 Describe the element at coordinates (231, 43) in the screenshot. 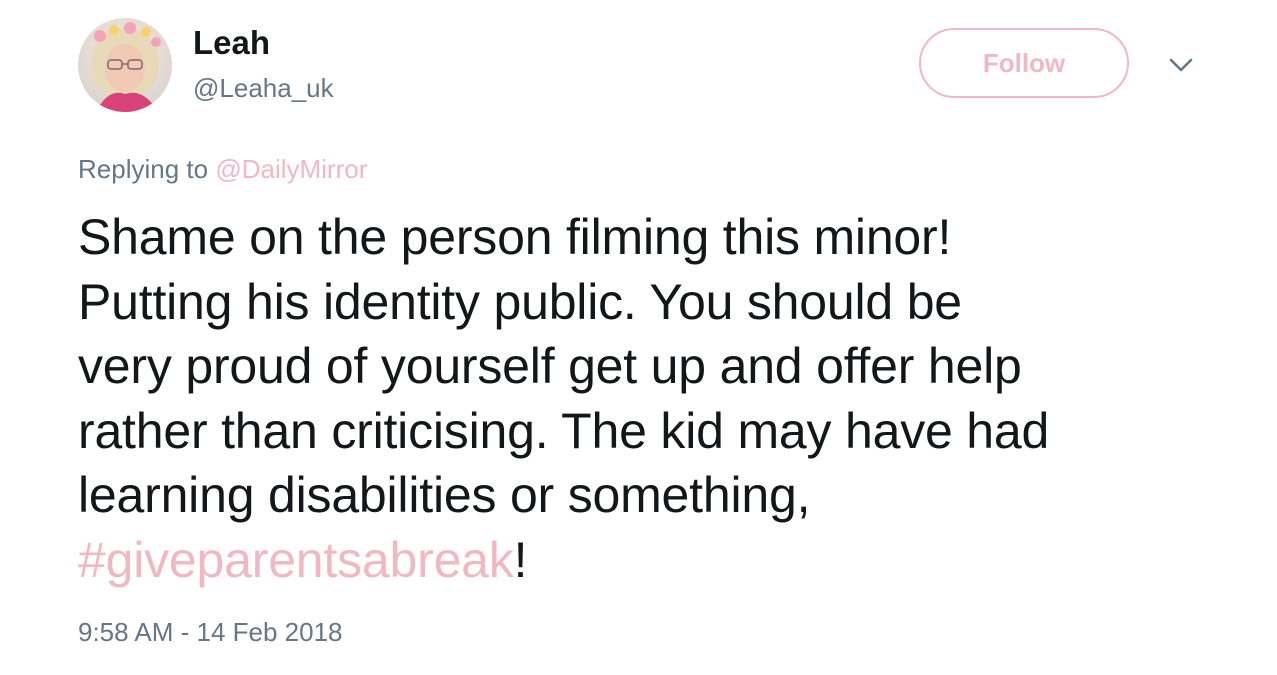

I see `display-name: Leah` at that location.